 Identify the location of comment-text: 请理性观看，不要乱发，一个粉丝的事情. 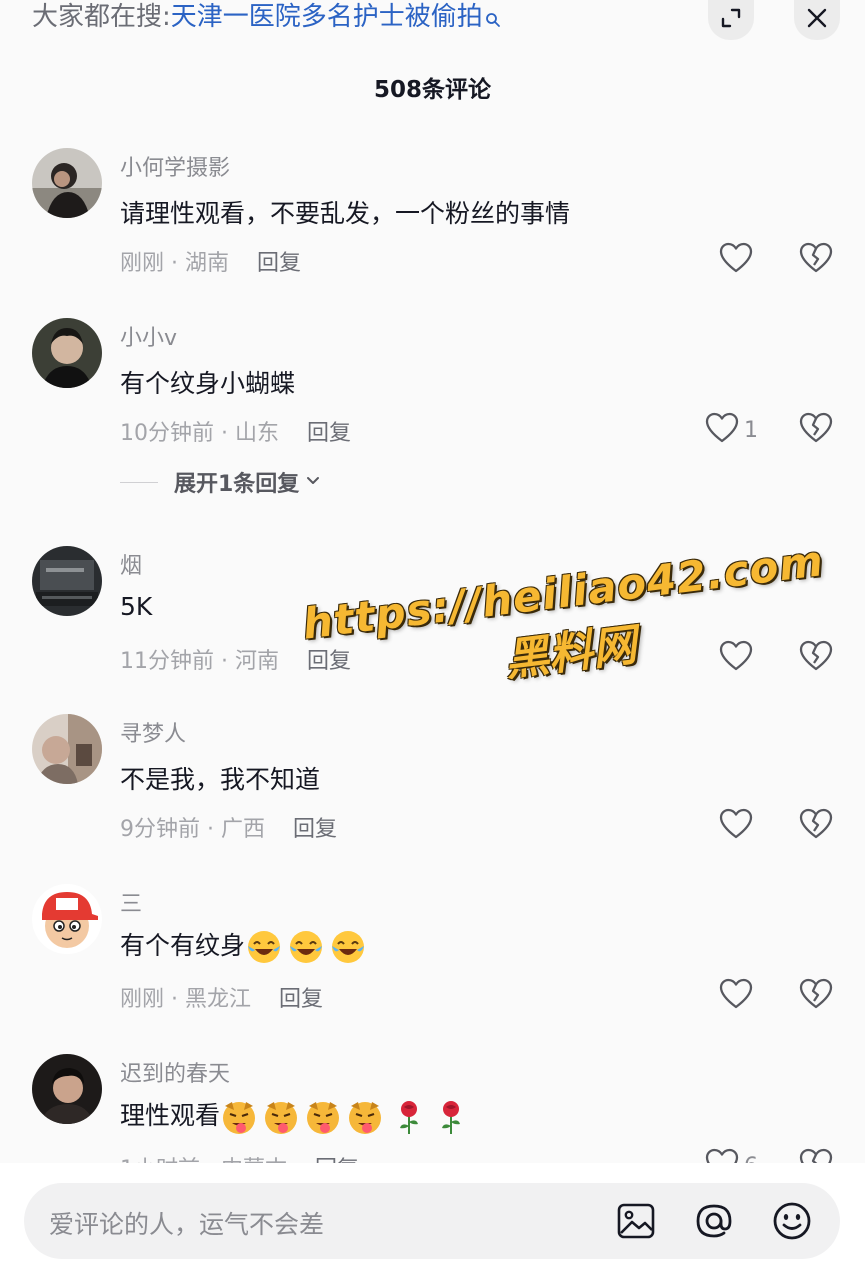
(345, 213).